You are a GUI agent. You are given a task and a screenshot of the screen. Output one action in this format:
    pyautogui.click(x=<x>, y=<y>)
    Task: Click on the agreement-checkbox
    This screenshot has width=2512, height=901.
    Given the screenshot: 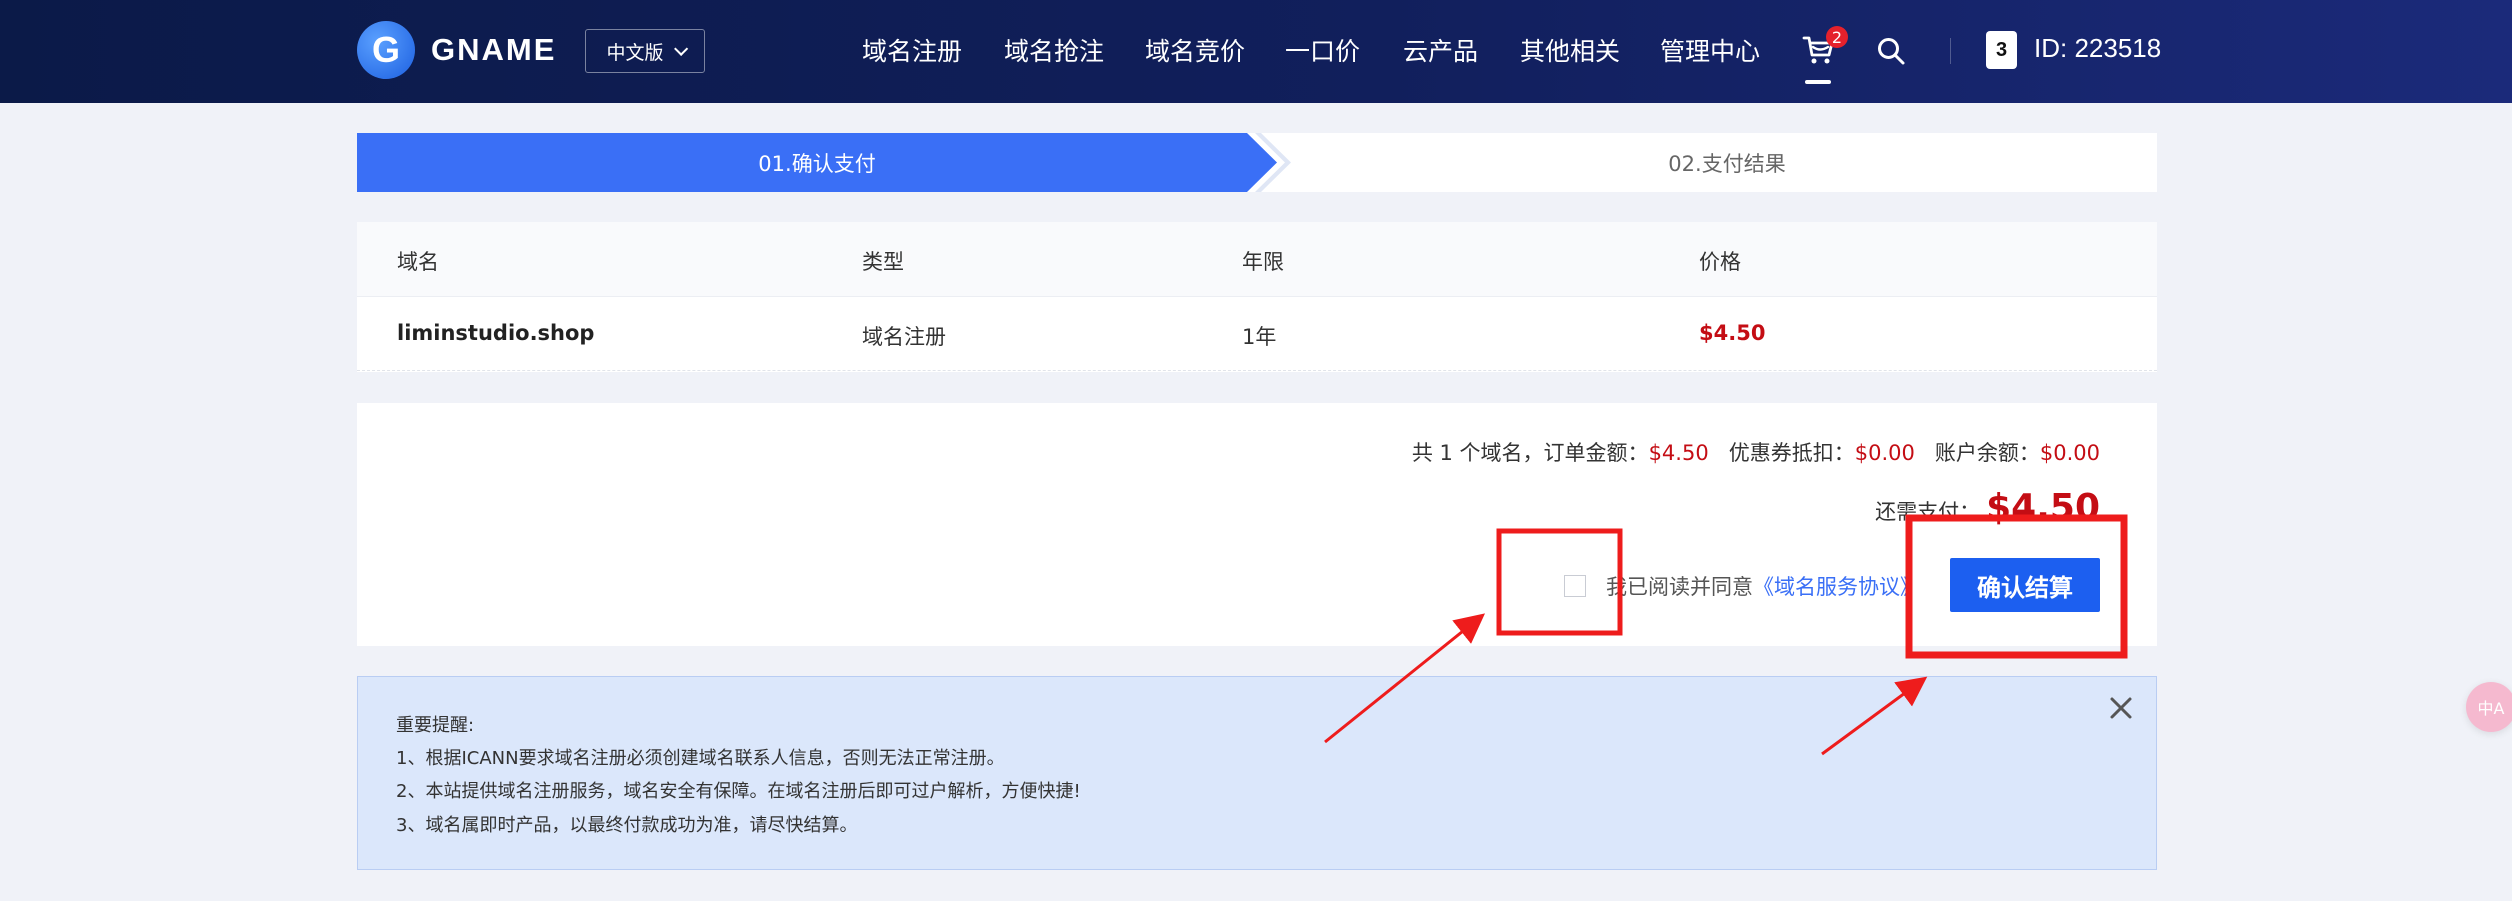 What is the action you would take?
    pyautogui.click(x=1575, y=586)
    